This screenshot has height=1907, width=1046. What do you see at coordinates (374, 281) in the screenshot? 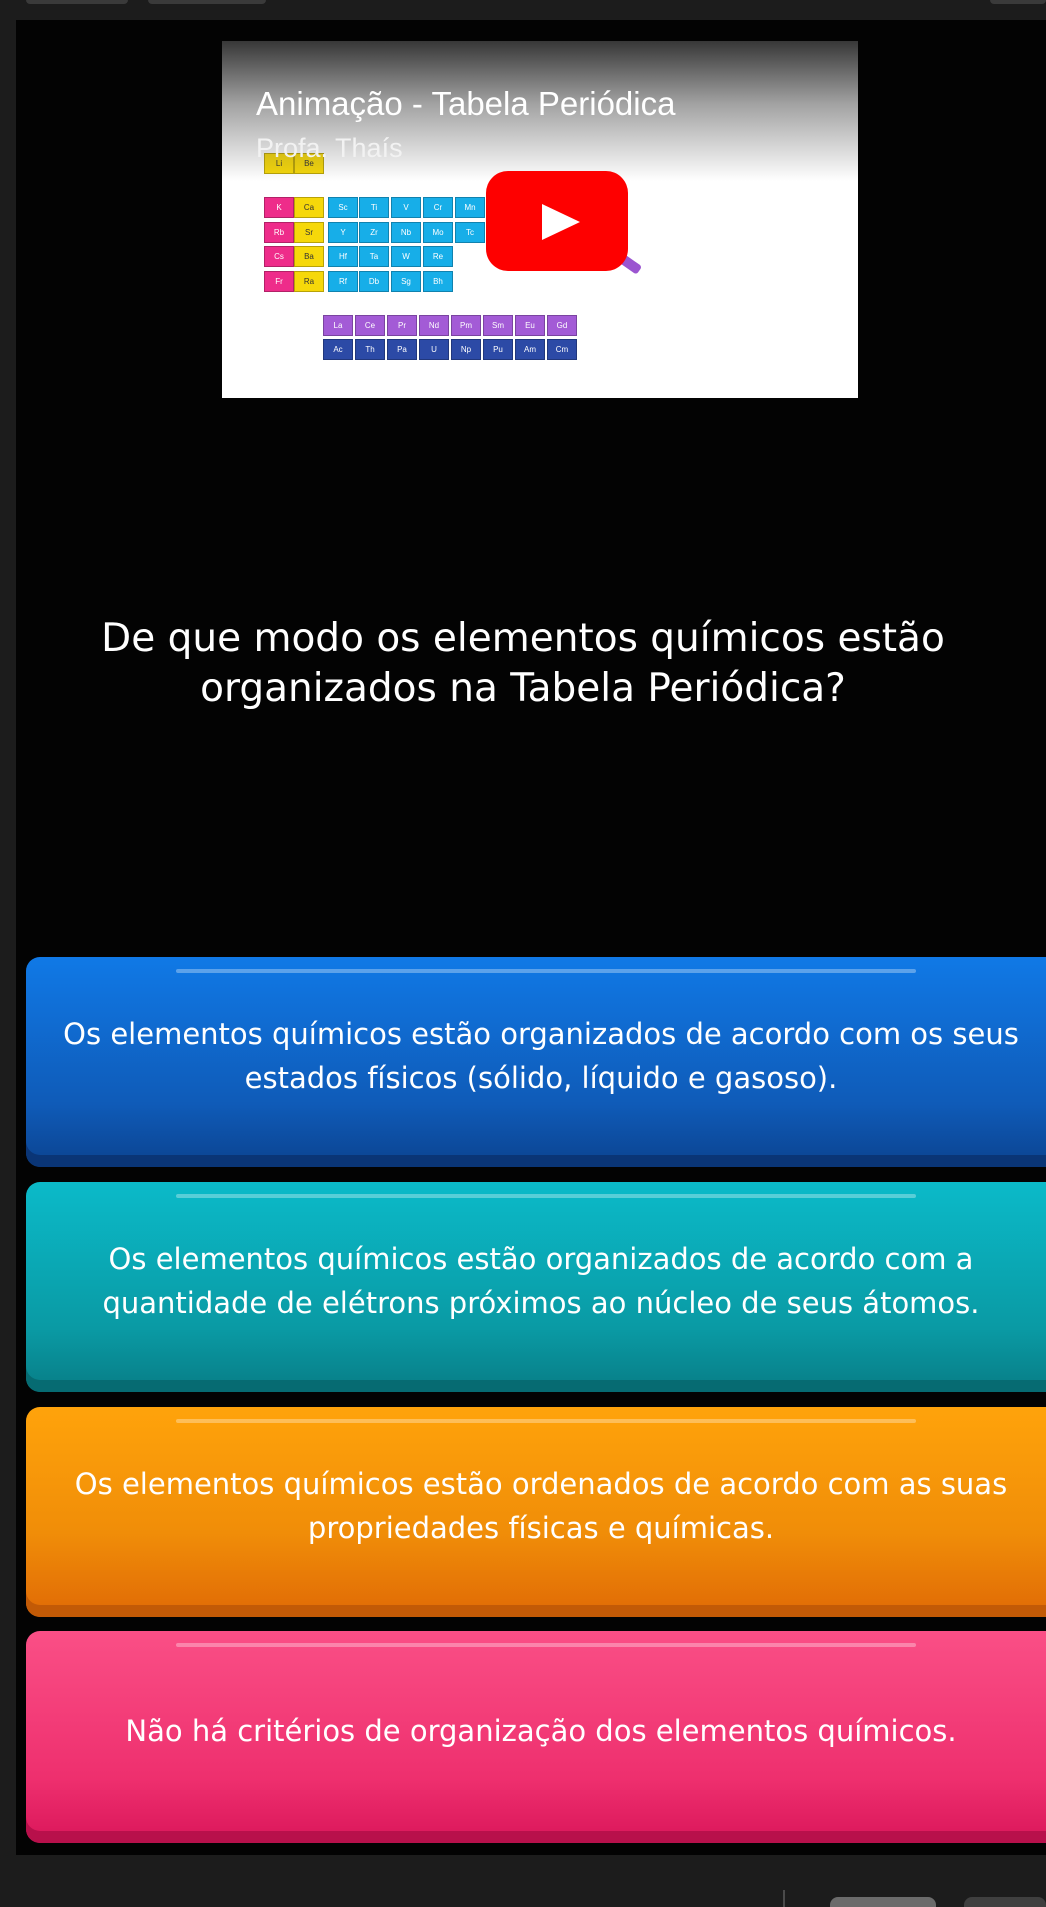
I see `element-cell: Db` at bounding box center [374, 281].